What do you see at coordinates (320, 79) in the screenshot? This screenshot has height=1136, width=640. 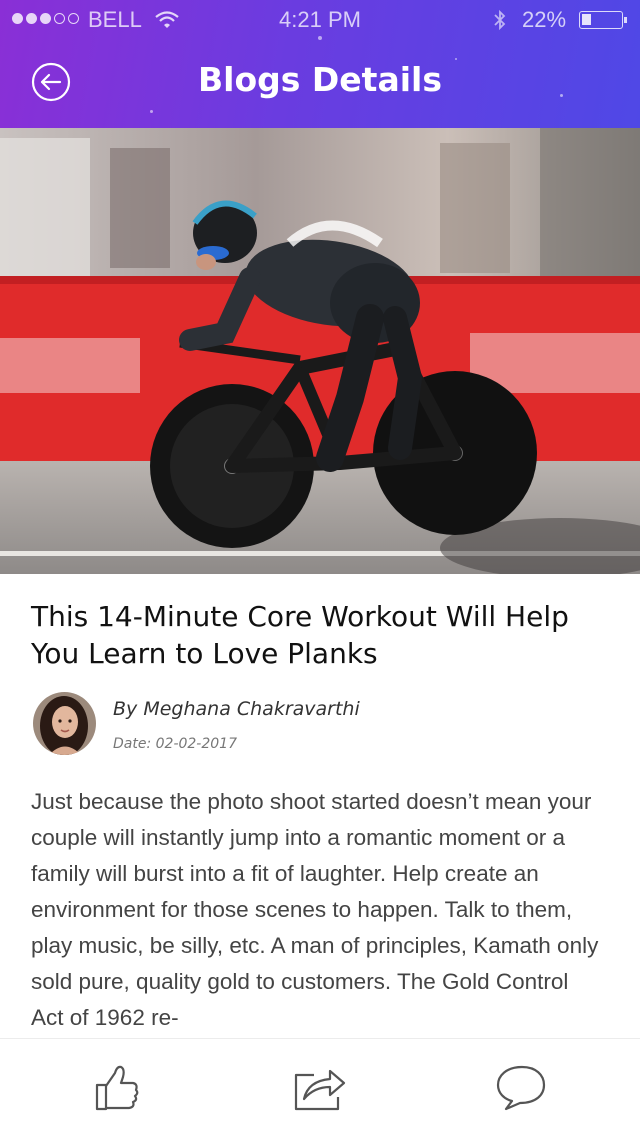 I see `page-title: Blogs Details` at bounding box center [320, 79].